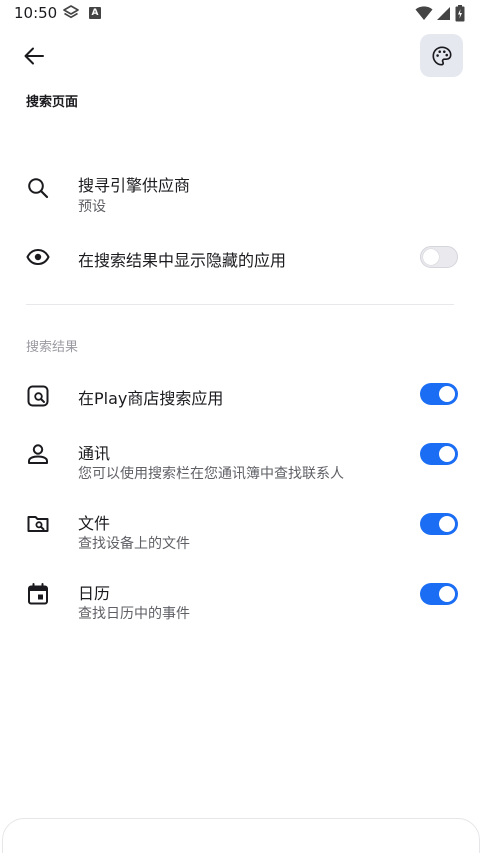 The height and width of the screenshot is (853, 480). I want to click on show-hidden-apps-title: 在搜索结果中显示隐藏的应用, so click(182, 260).